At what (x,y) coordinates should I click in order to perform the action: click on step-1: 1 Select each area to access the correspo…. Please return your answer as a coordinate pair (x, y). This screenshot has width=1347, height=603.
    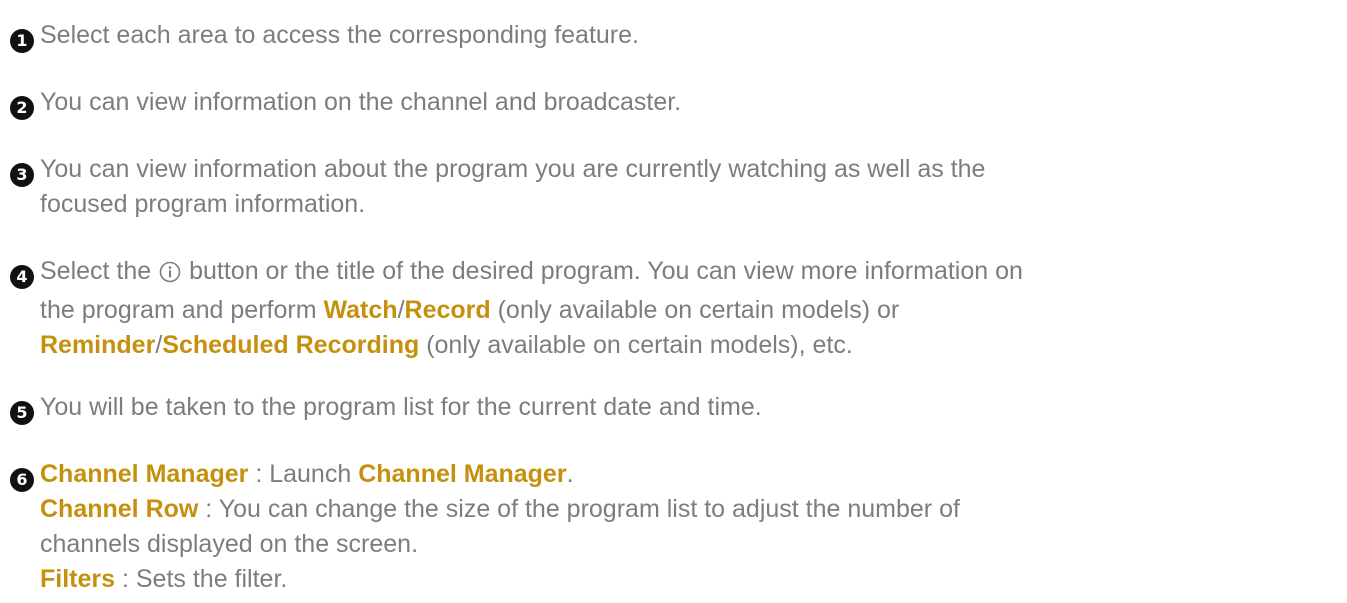
    Looking at the image, I should click on (670, 35).